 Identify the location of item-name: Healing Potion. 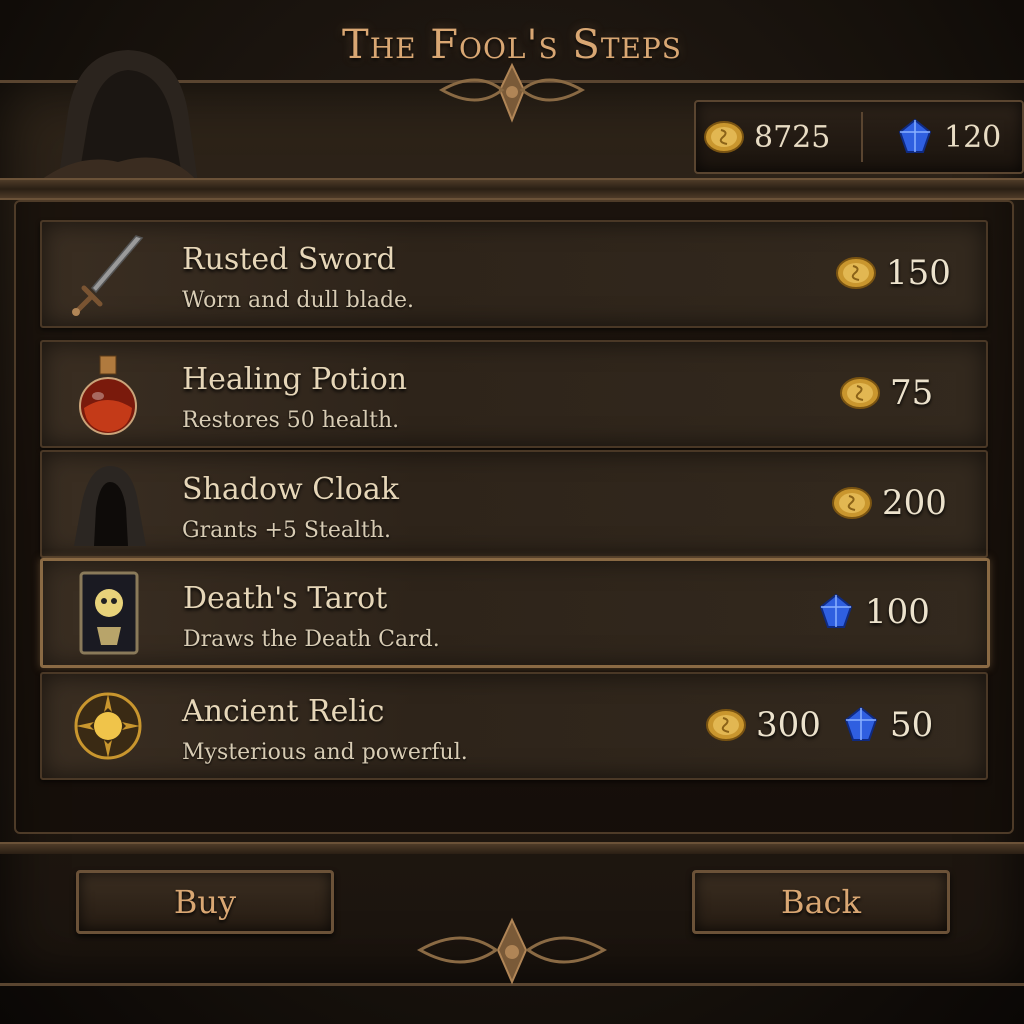
(295, 379).